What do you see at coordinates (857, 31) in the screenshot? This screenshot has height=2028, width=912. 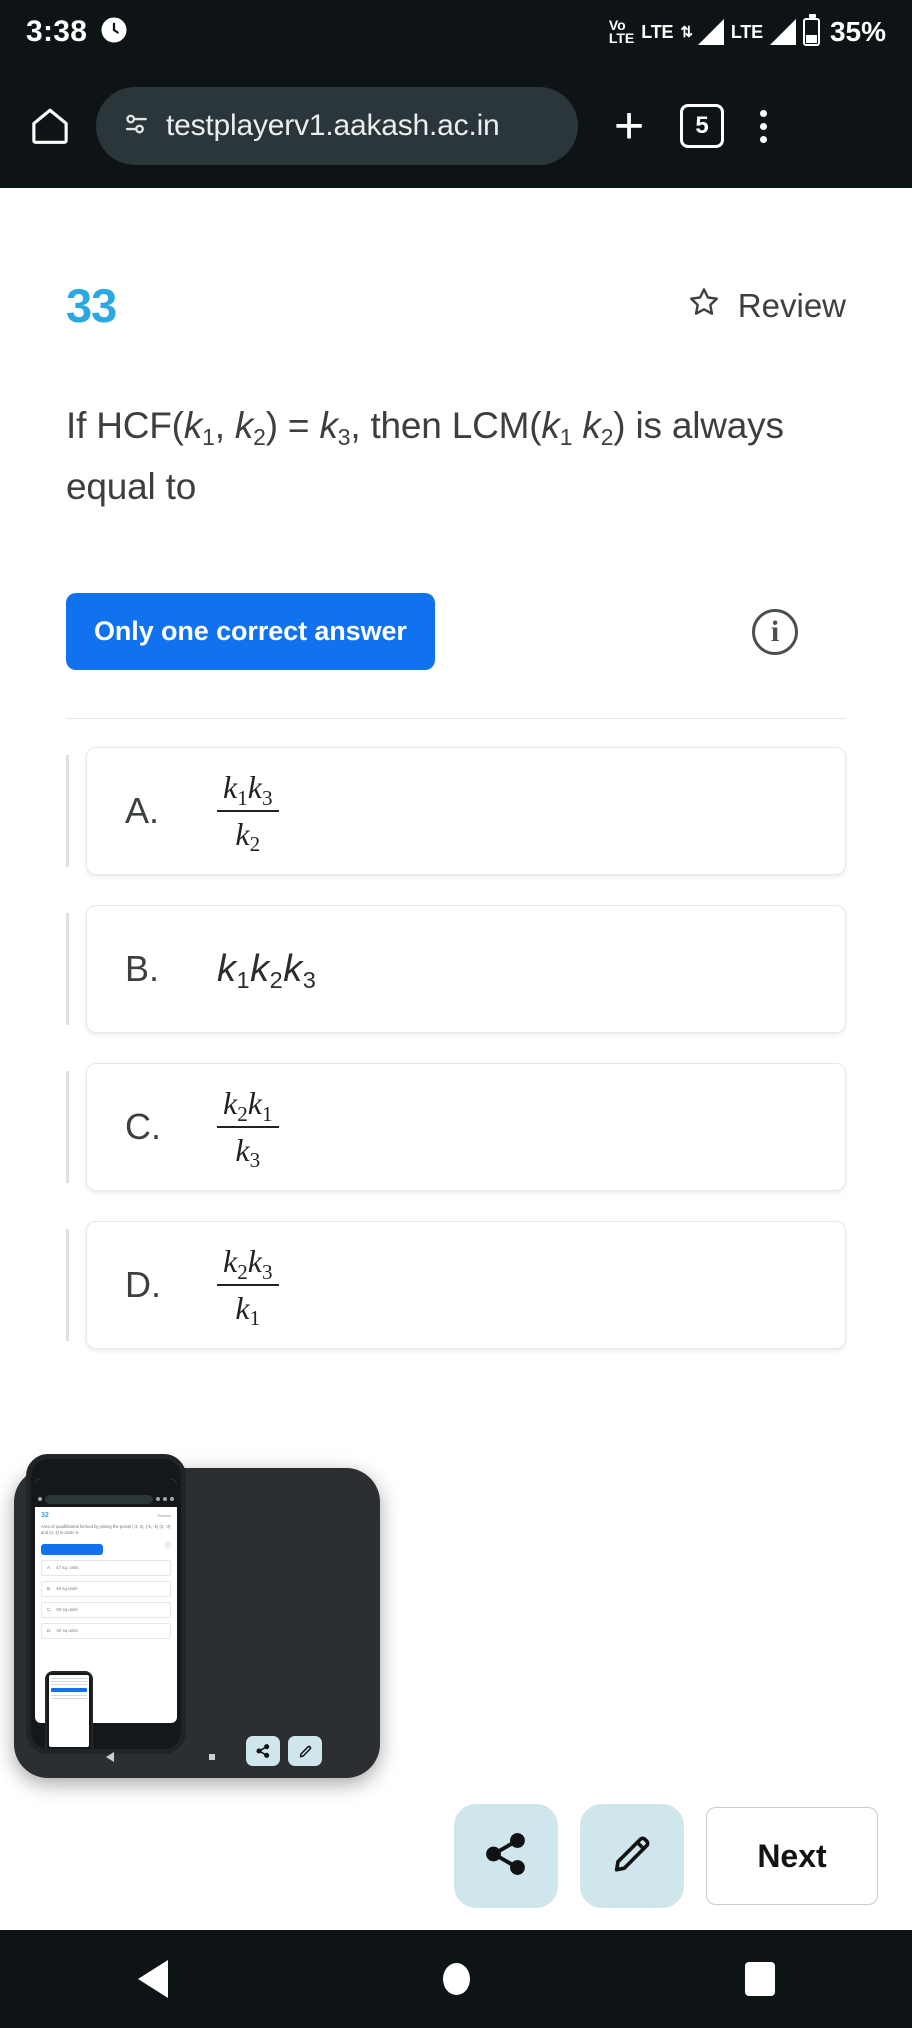 I see `battery-percent-label: 35%` at bounding box center [857, 31].